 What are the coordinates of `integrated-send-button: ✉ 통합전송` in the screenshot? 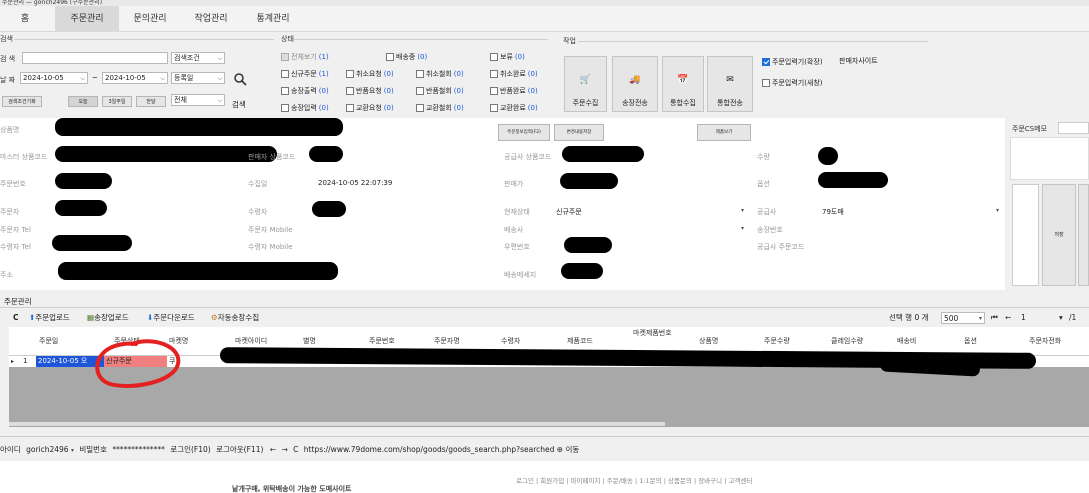 It's located at (730, 84).